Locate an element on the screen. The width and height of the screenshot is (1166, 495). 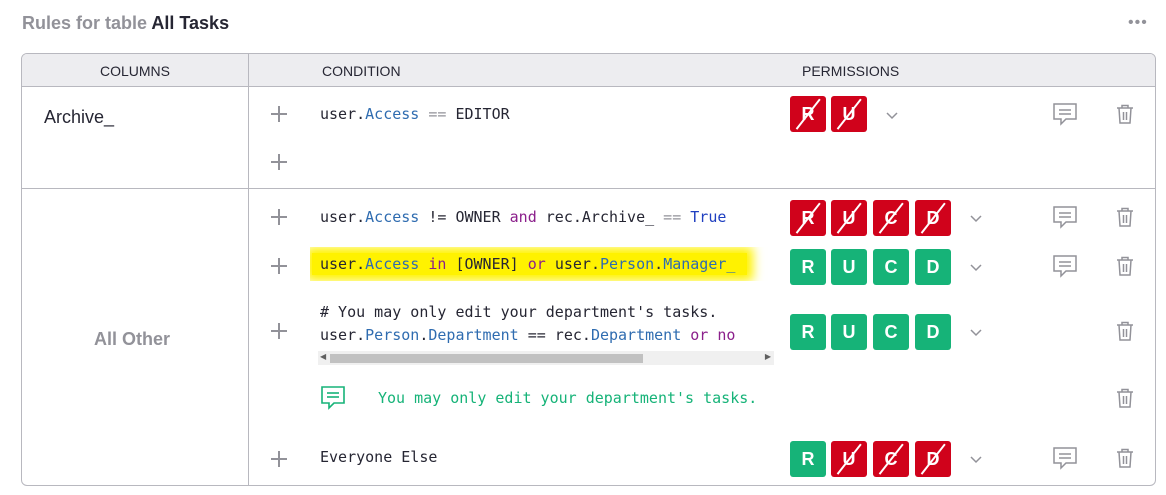
column-name-archive: Archive_ is located at coordinates (79, 117).